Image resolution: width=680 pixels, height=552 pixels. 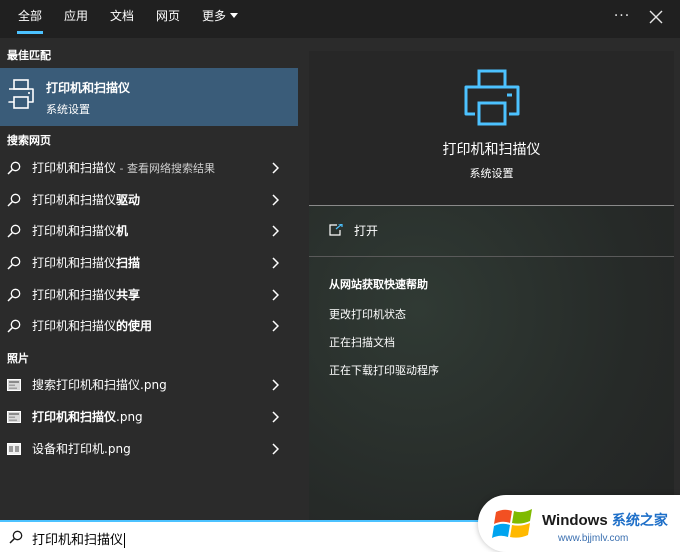 What do you see at coordinates (491, 173) in the screenshot?
I see `detail-subtitle: 系统设置` at bounding box center [491, 173].